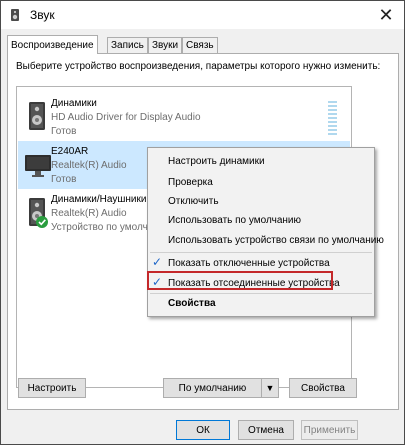 The image size is (405, 445). I want to click on speaker-default-icon, so click(38, 213).